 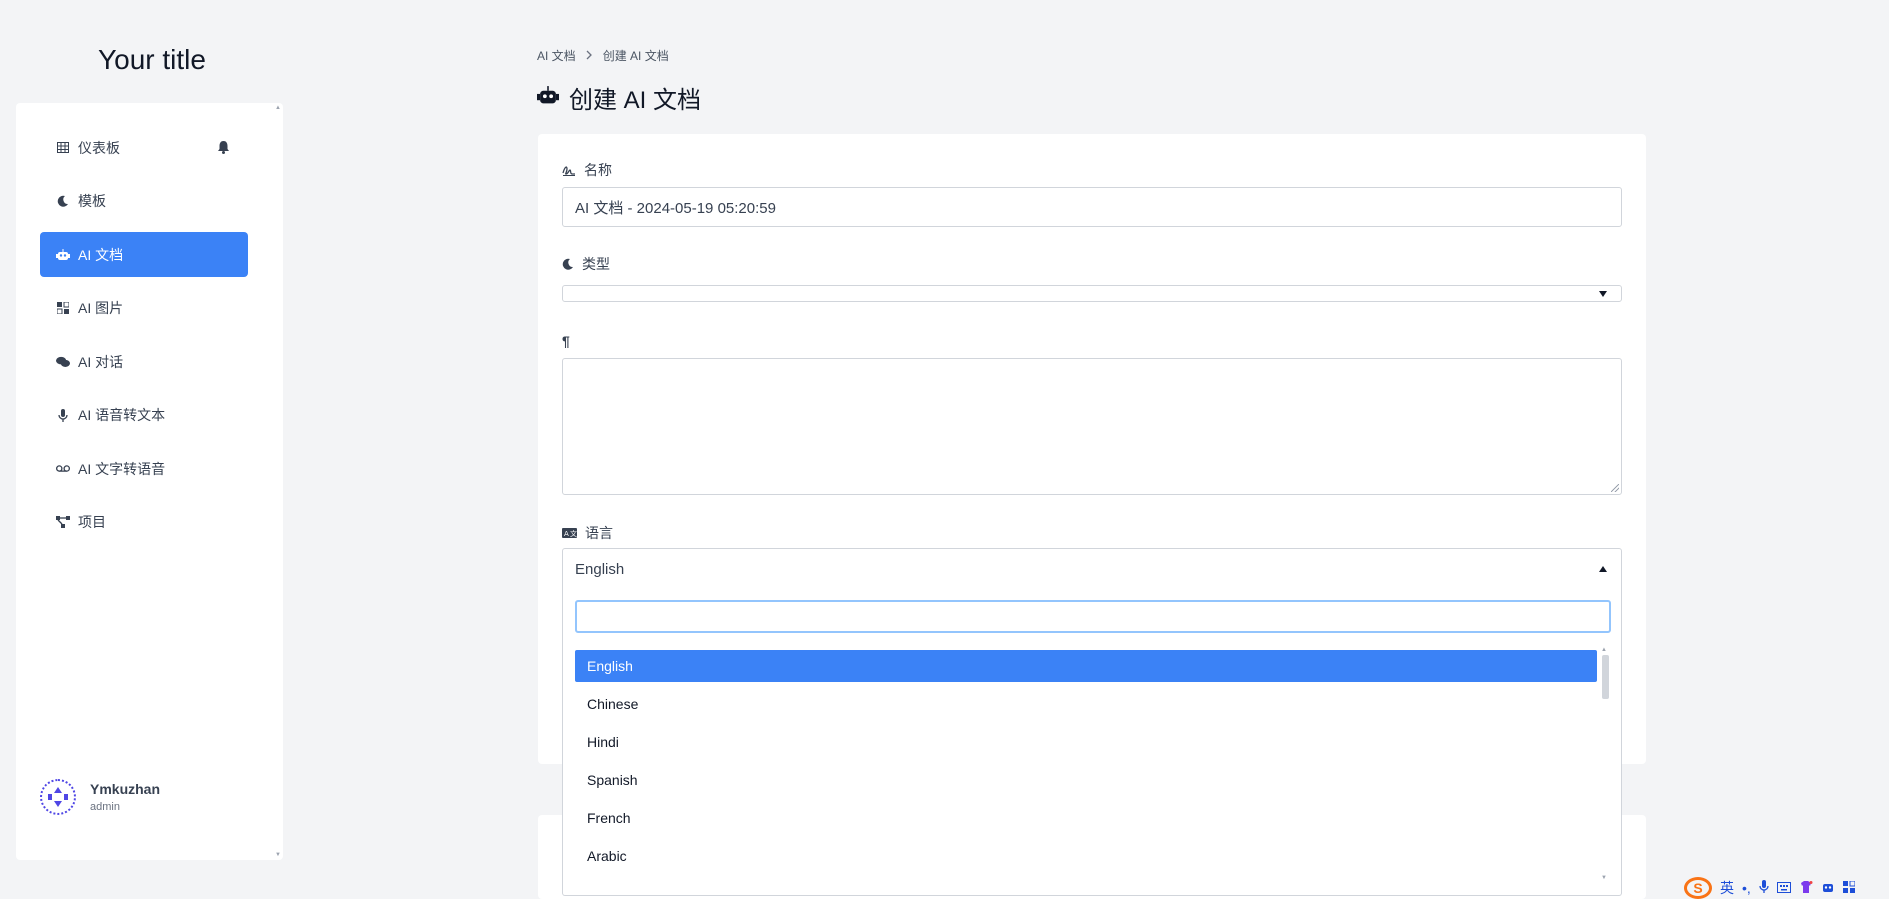 What do you see at coordinates (92, 522) in the screenshot?
I see `sidebar-item-label: 项目` at bounding box center [92, 522].